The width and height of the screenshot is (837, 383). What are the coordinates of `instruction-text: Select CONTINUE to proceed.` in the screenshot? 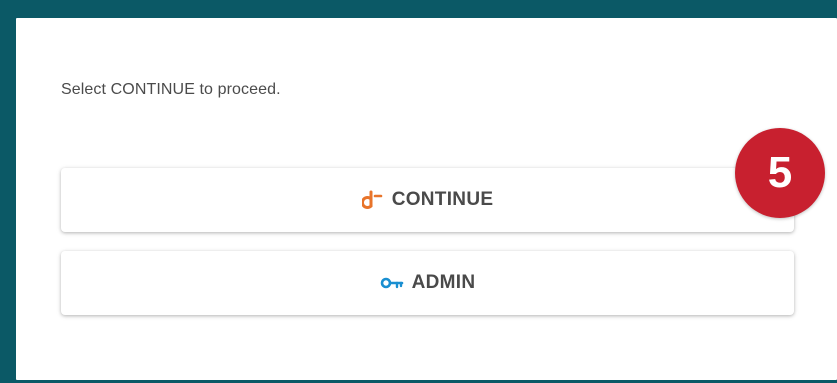 It's located at (171, 89).